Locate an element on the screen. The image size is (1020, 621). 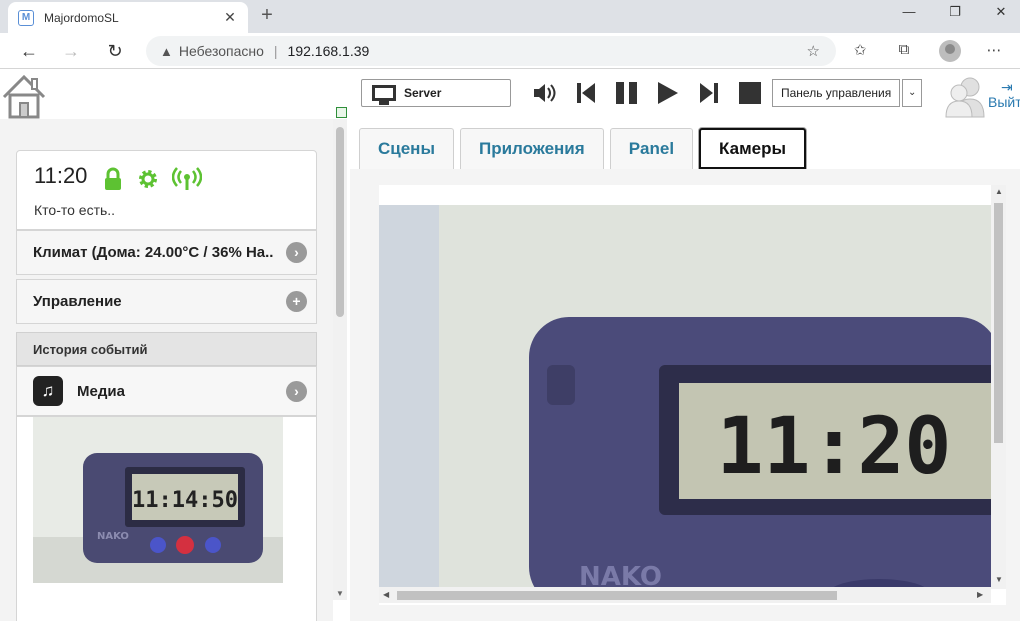
camera-horizontal-scrollbar: ◀ ▶ is located at coordinates (685, 595).